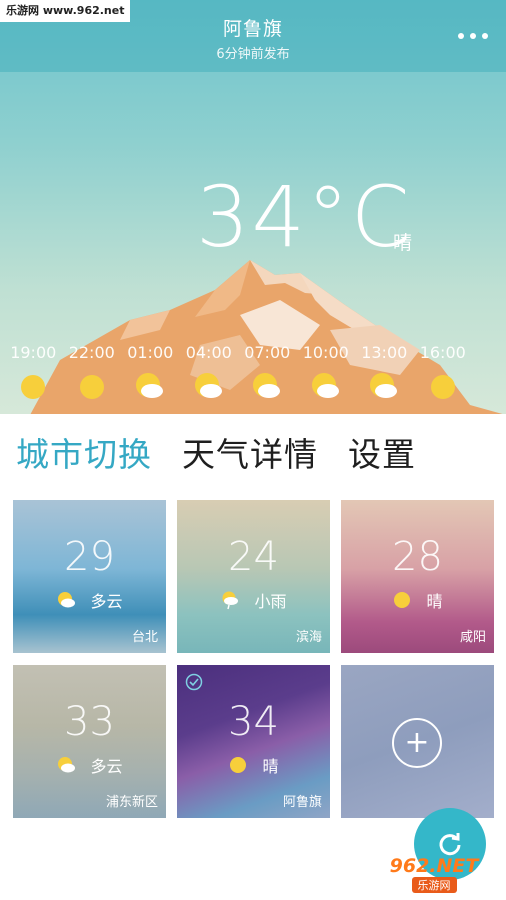 The width and height of the screenshot is (506, 900). What do you see at coordinates (250, 452) in the screenshot?
I see `tab-weather-details: 天气详情` at bounding box center [250, 452].